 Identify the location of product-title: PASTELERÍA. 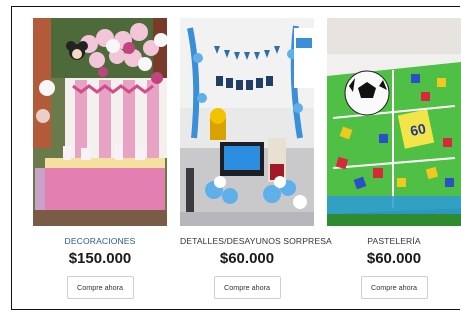
(394, 241).